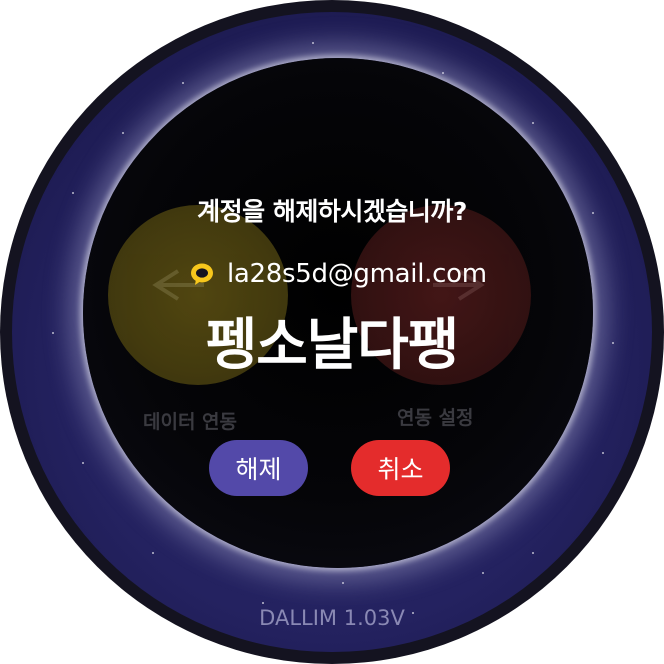  Describe the element at coordinates (357, 274) in the screenshot. I see `account-email: la28s5d@gmail.com` at that location.